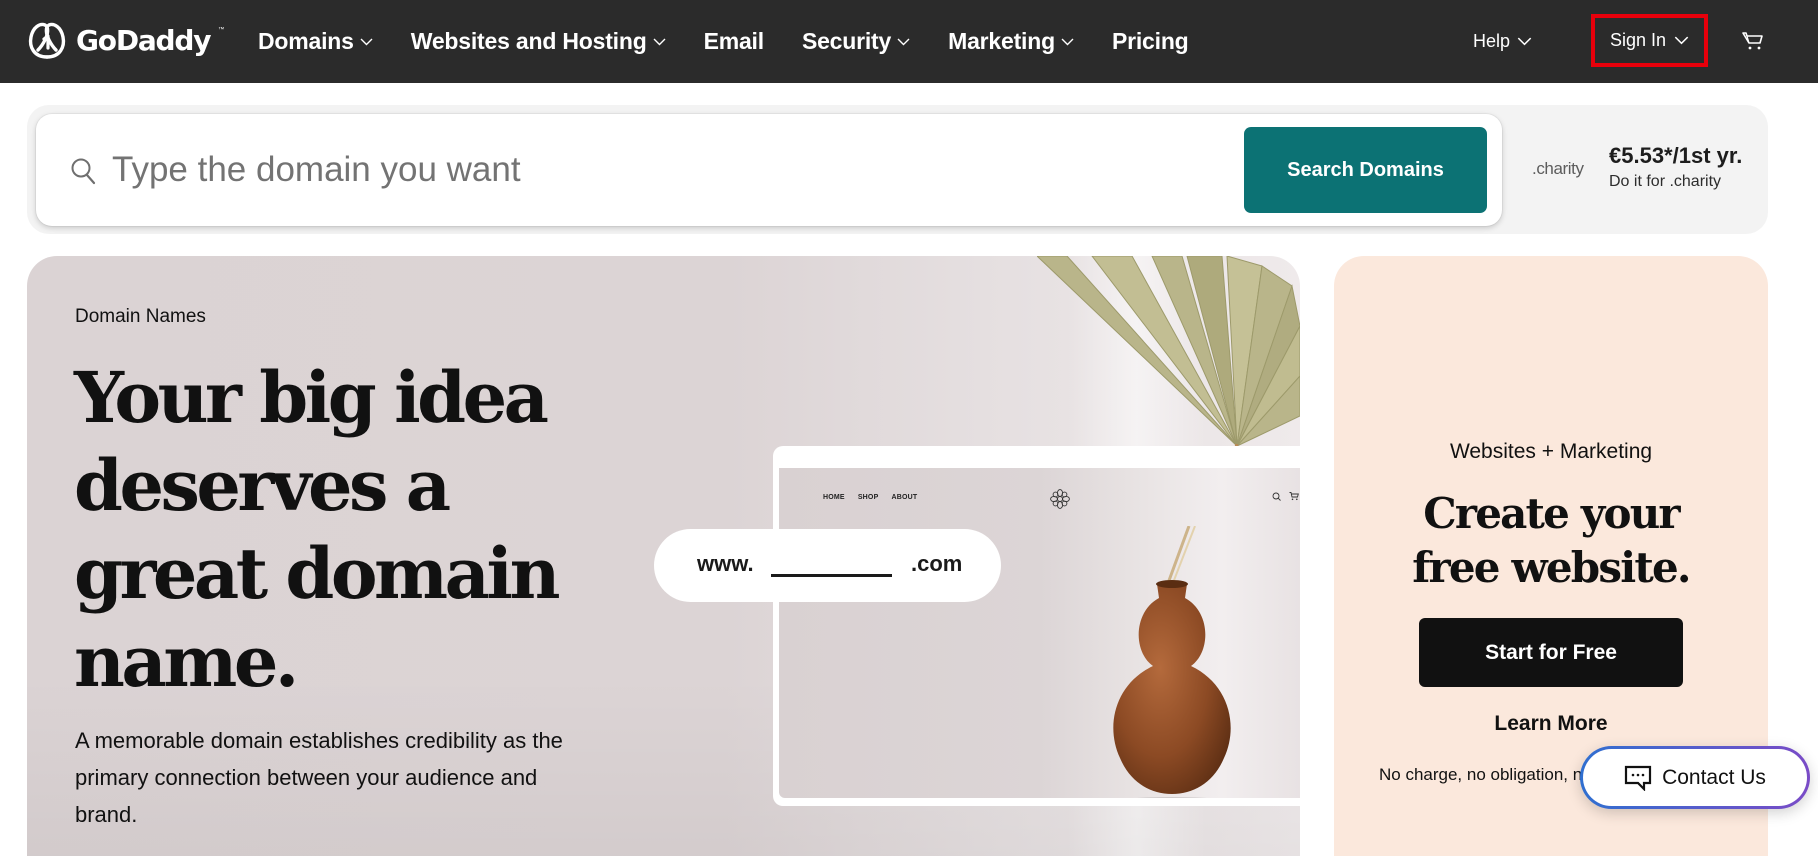 The image size is (1818, 856). Describe the element at coordinates (1551, 451) in the screenshot. I see `side-card-eyebrow: Websites + Marketing` at that location.